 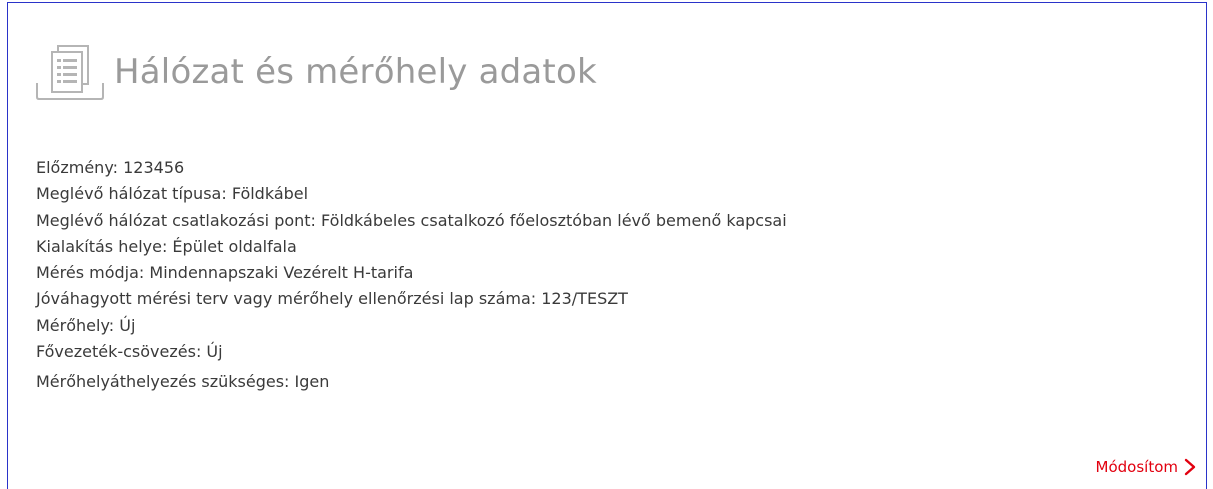 What do you see at coordinates (86, 325) in the screenshot?
I see `detail-metering-point: Mérőhely: Új` at bounding box center [86, 325].